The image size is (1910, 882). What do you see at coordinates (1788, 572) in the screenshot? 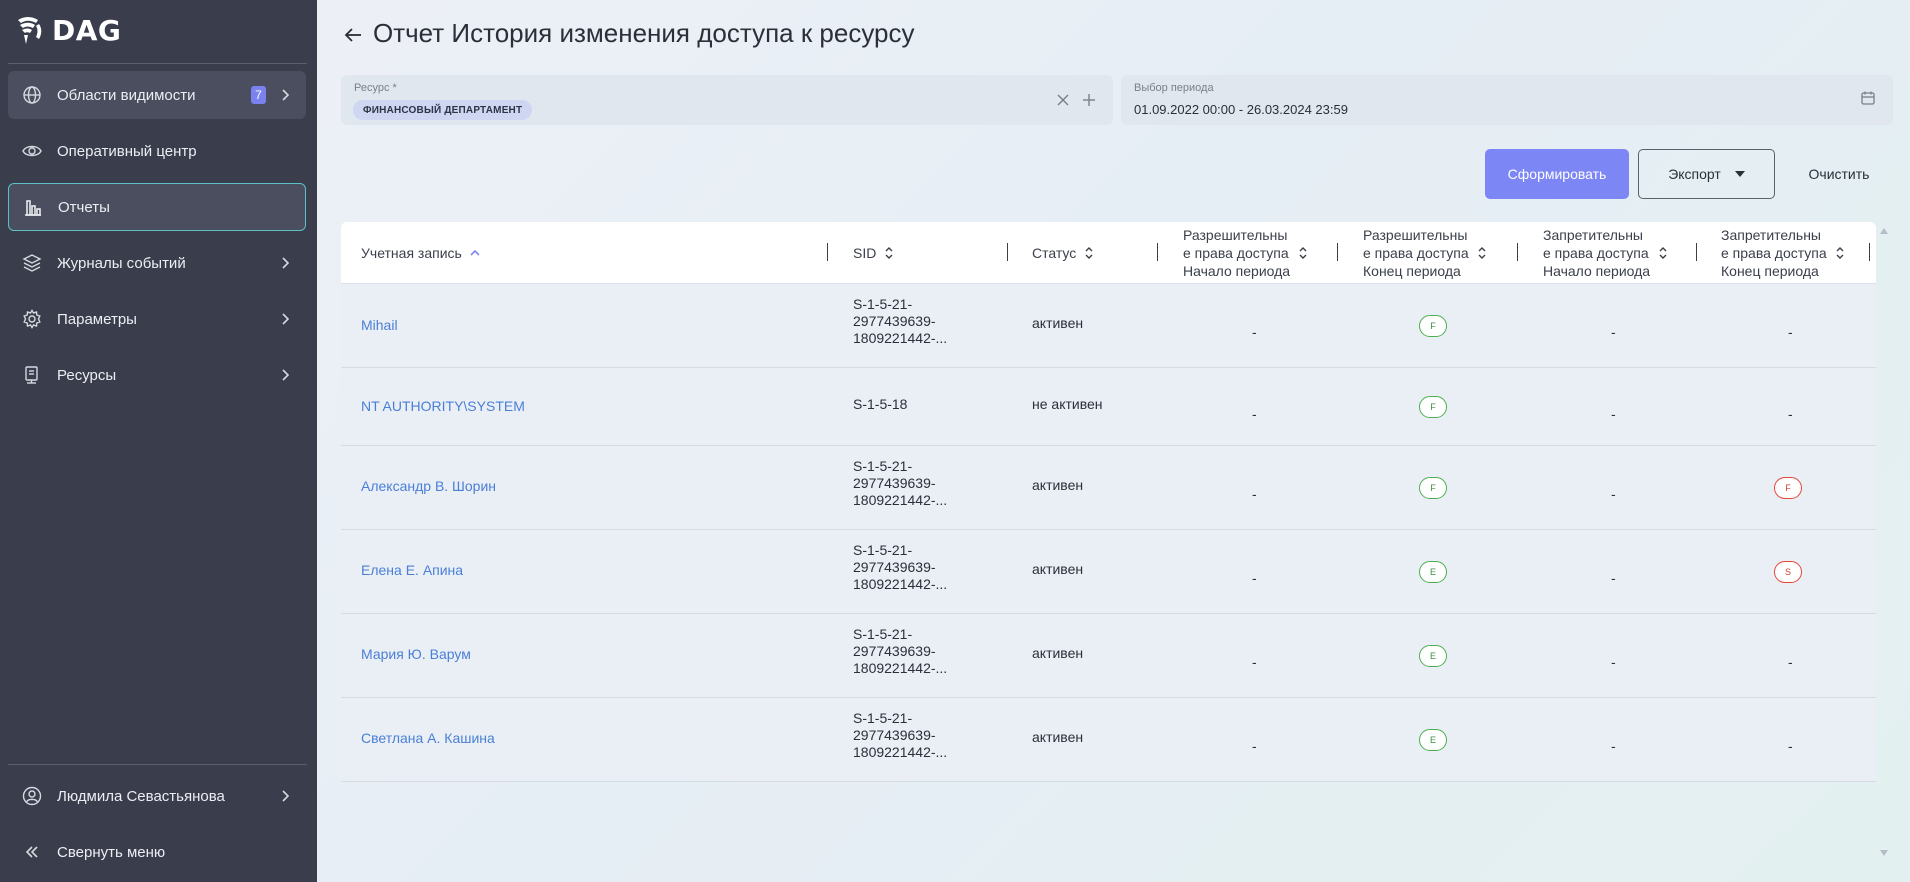
I see `deny-badge: S` at bounding box center [1788, 572].